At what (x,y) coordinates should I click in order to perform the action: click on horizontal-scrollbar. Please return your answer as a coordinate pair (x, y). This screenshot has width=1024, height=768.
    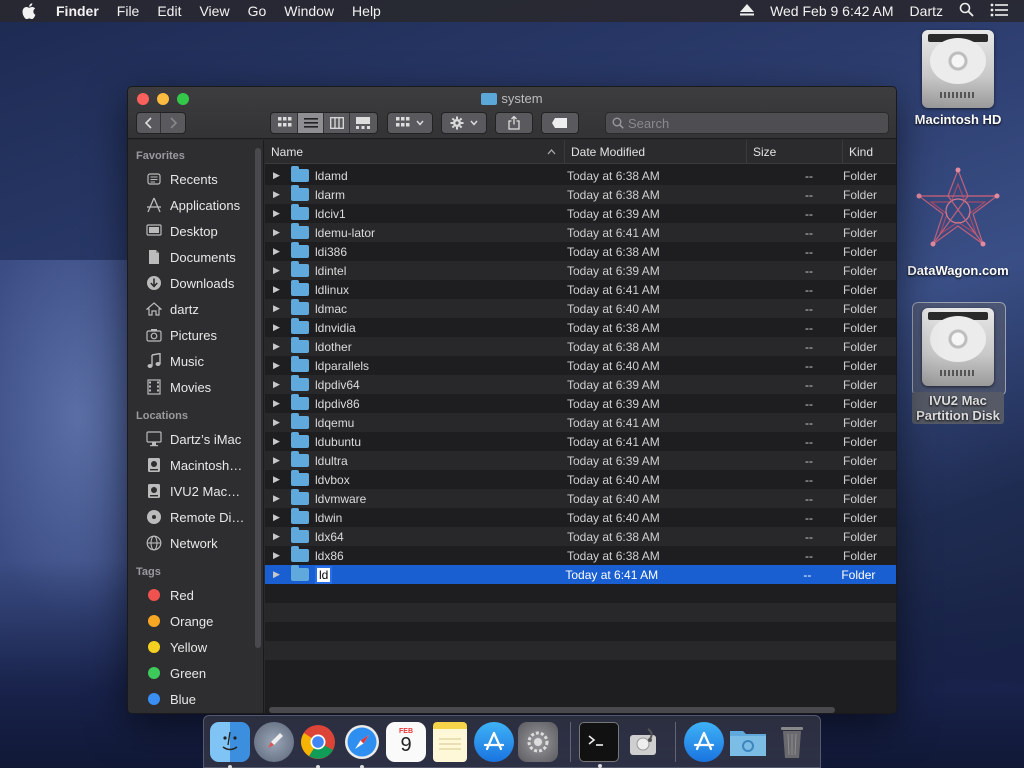
    Looking at the image, I should click on (552, 710).